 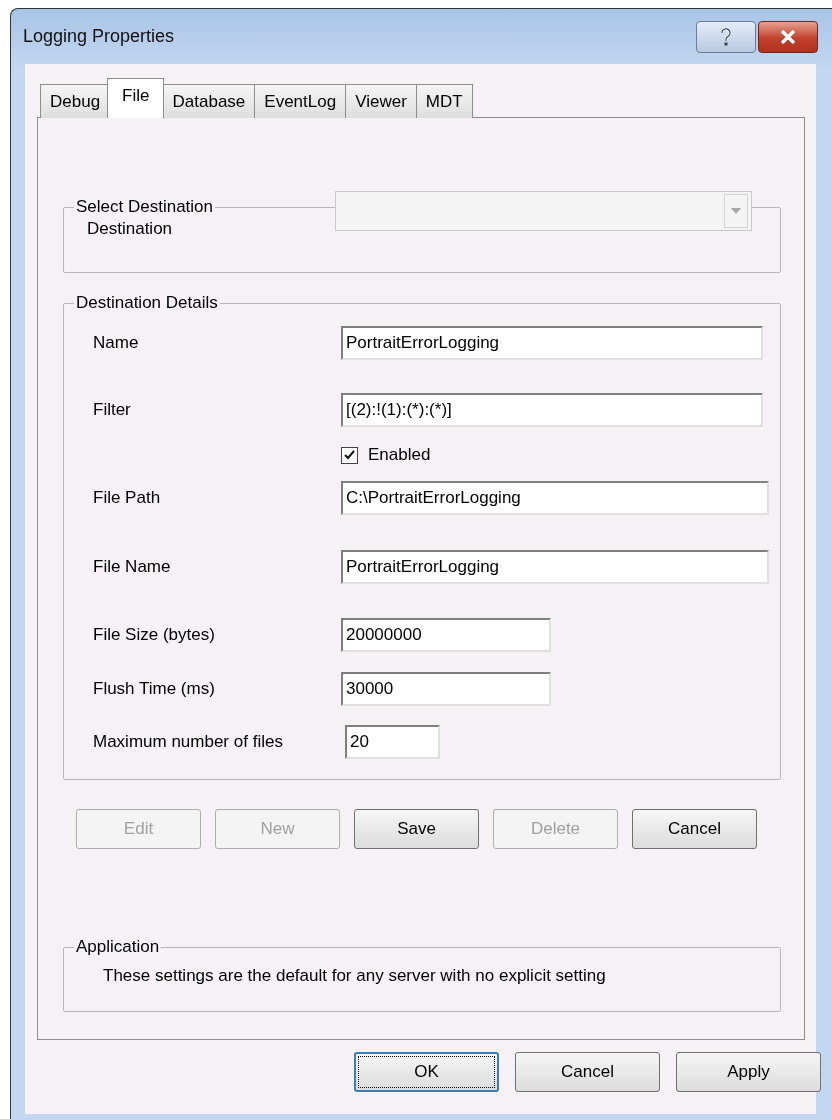 What do you see at coordinates (188, 742) in the screenshot?
I see `field-label: Maximum number of files` at bounding box center [188, 742].